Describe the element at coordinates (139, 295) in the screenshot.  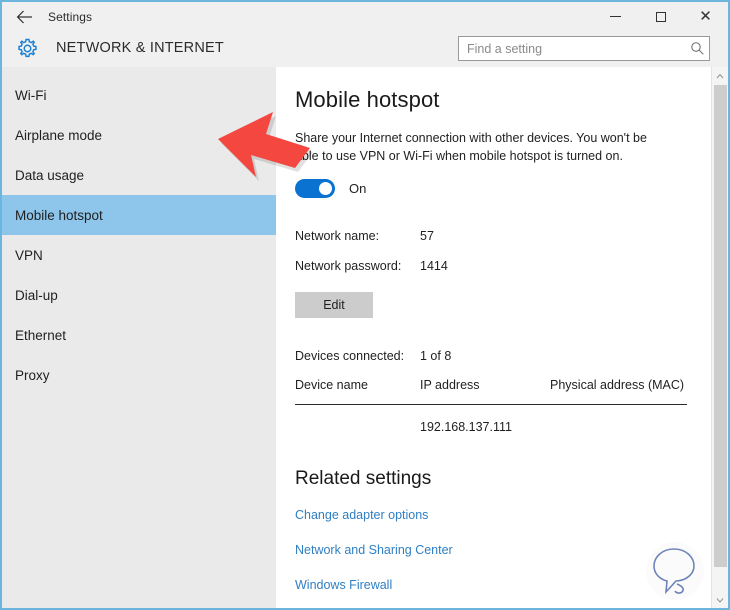
I see `sidebar-item-dial-up: Dial-up` at that location.